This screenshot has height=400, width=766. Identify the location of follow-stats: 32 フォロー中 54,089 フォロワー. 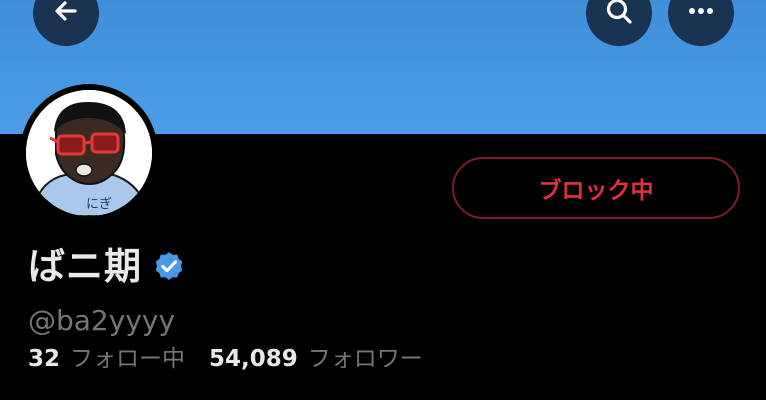
(225, 359).